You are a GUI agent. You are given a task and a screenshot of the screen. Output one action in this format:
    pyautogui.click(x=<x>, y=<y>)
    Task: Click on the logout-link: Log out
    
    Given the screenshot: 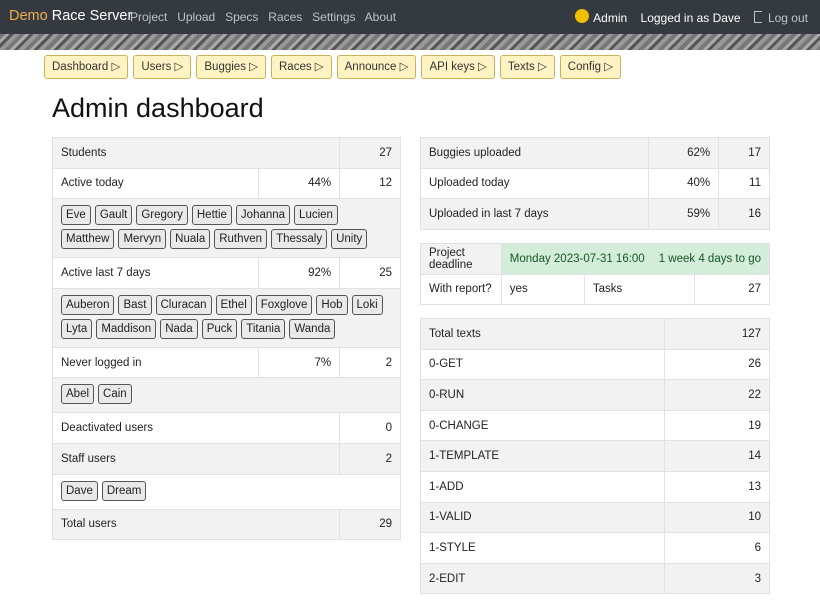 What is the action you would take?
    pyautogui.click(x=780, y=18)
    